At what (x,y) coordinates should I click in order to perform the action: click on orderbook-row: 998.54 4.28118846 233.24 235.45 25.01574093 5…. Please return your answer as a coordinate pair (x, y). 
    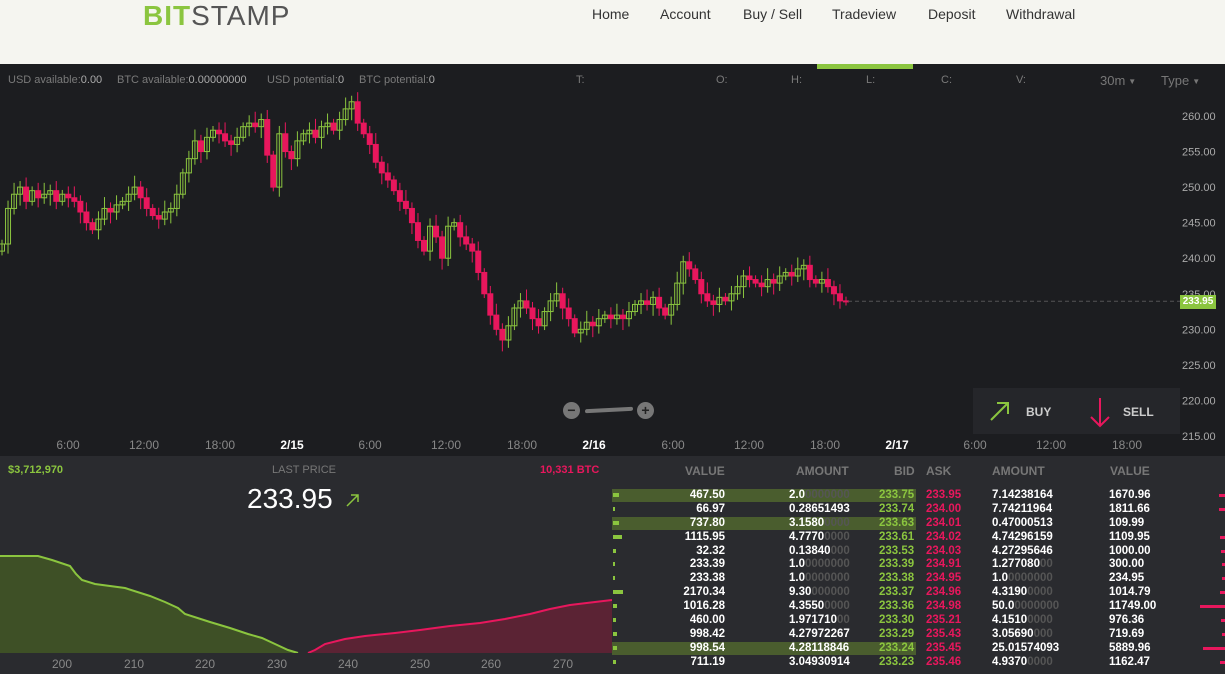
    Looking at the image, I should click on (918, 648).